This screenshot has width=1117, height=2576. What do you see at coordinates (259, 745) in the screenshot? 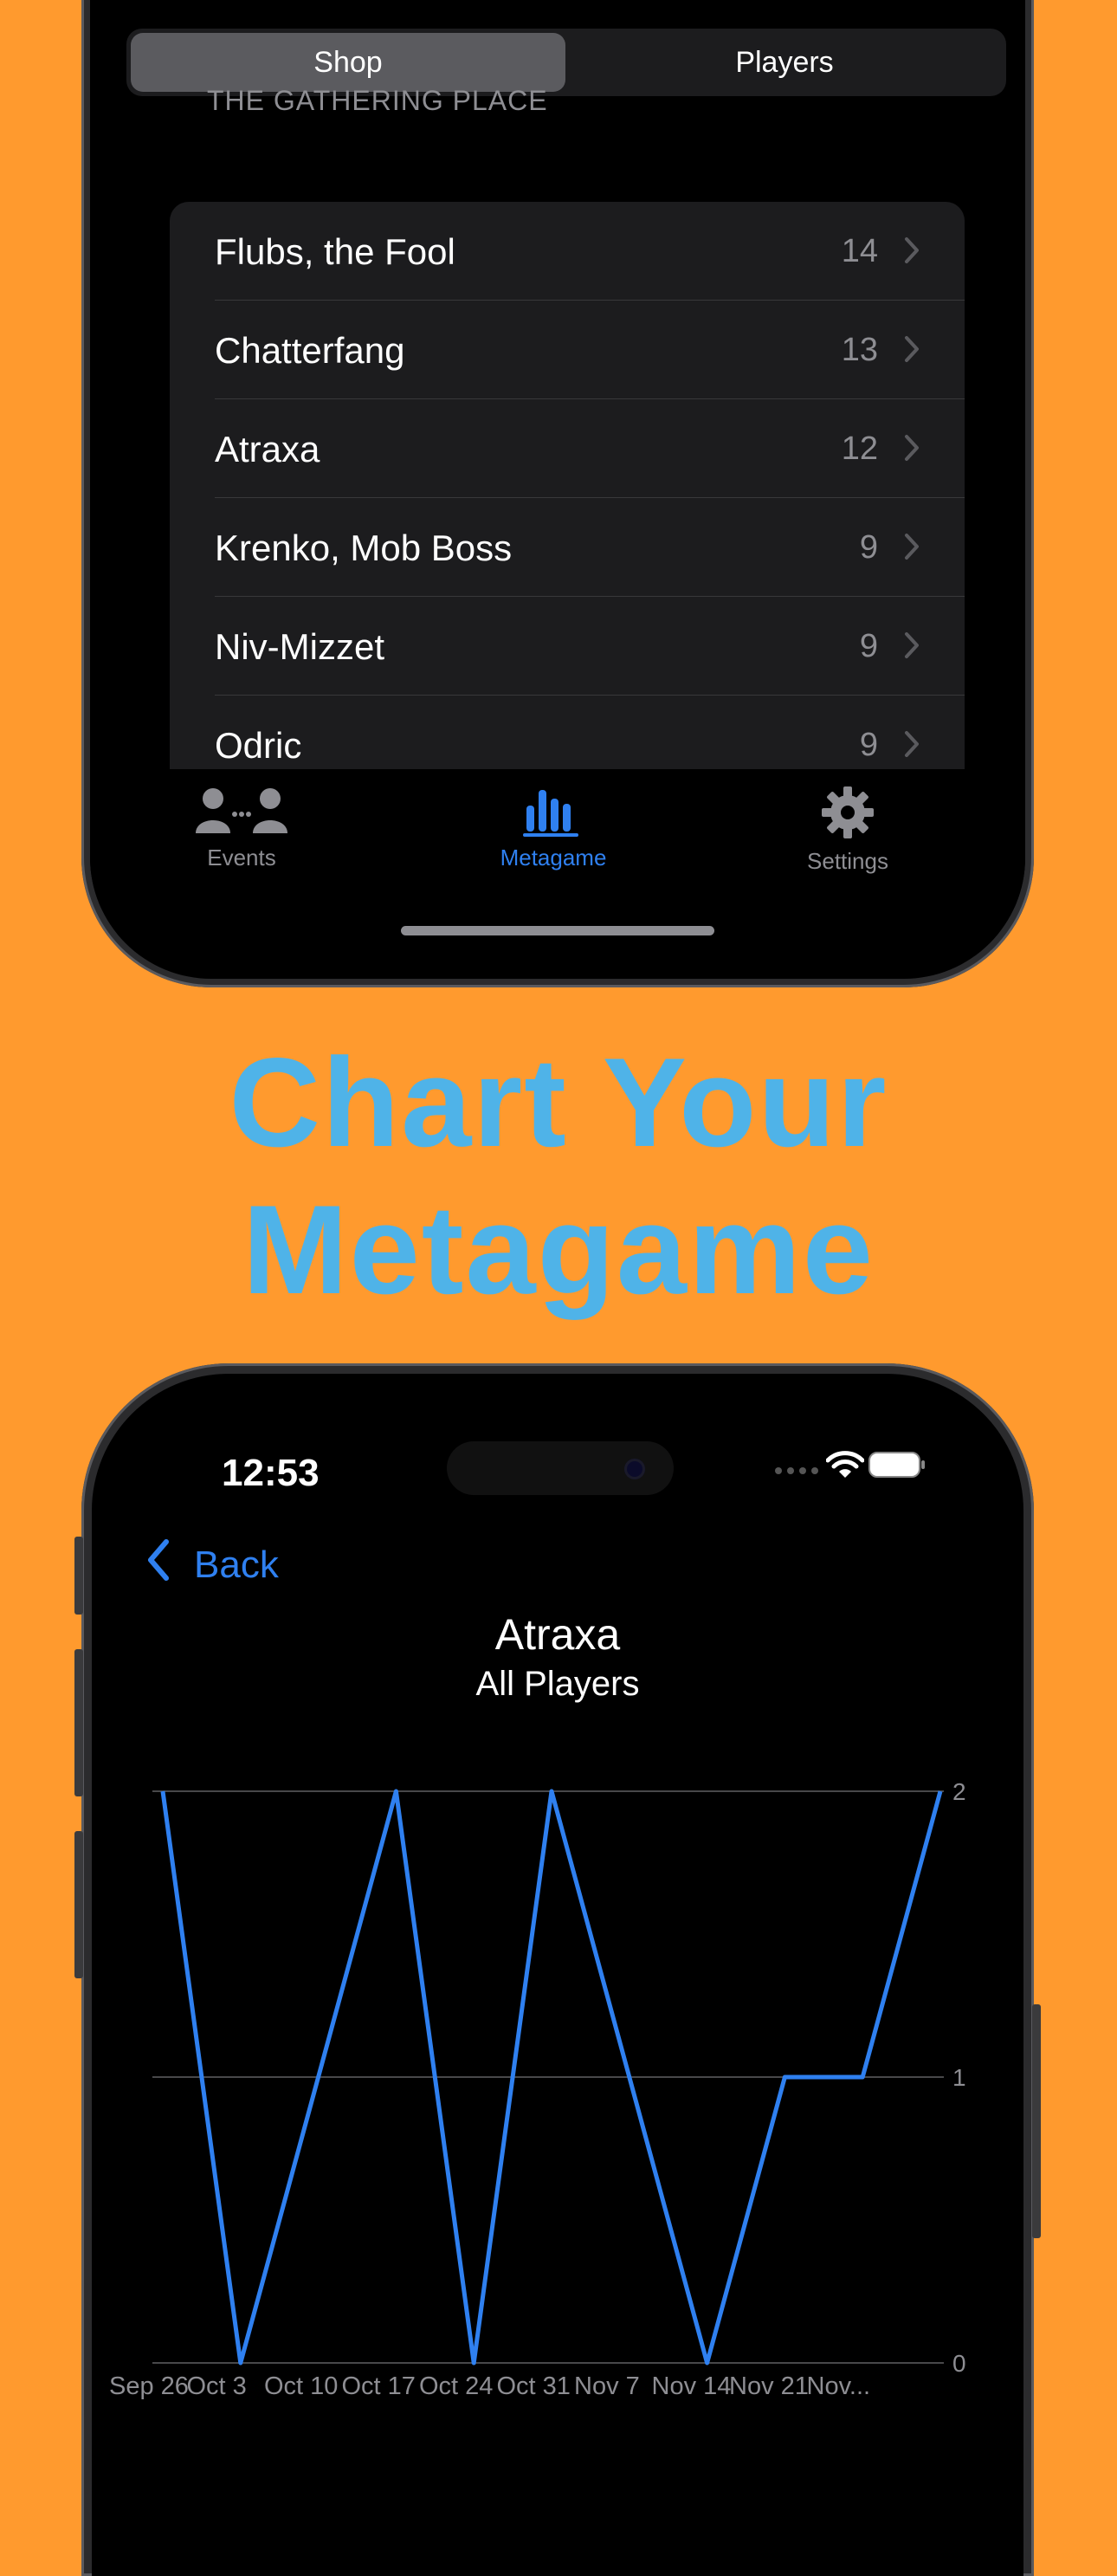
I see `commander-name: Odric` at bounding box center [259, 745].